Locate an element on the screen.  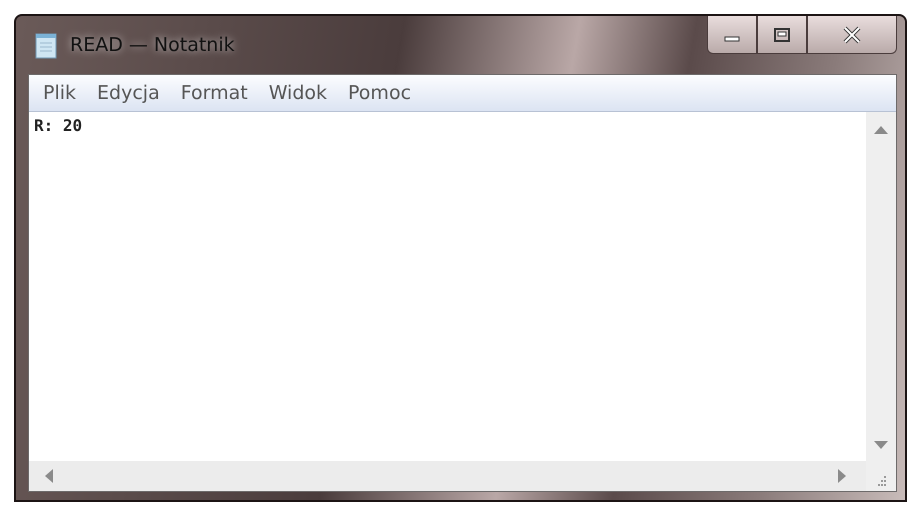
close-button is located at coordinates (852, 35).